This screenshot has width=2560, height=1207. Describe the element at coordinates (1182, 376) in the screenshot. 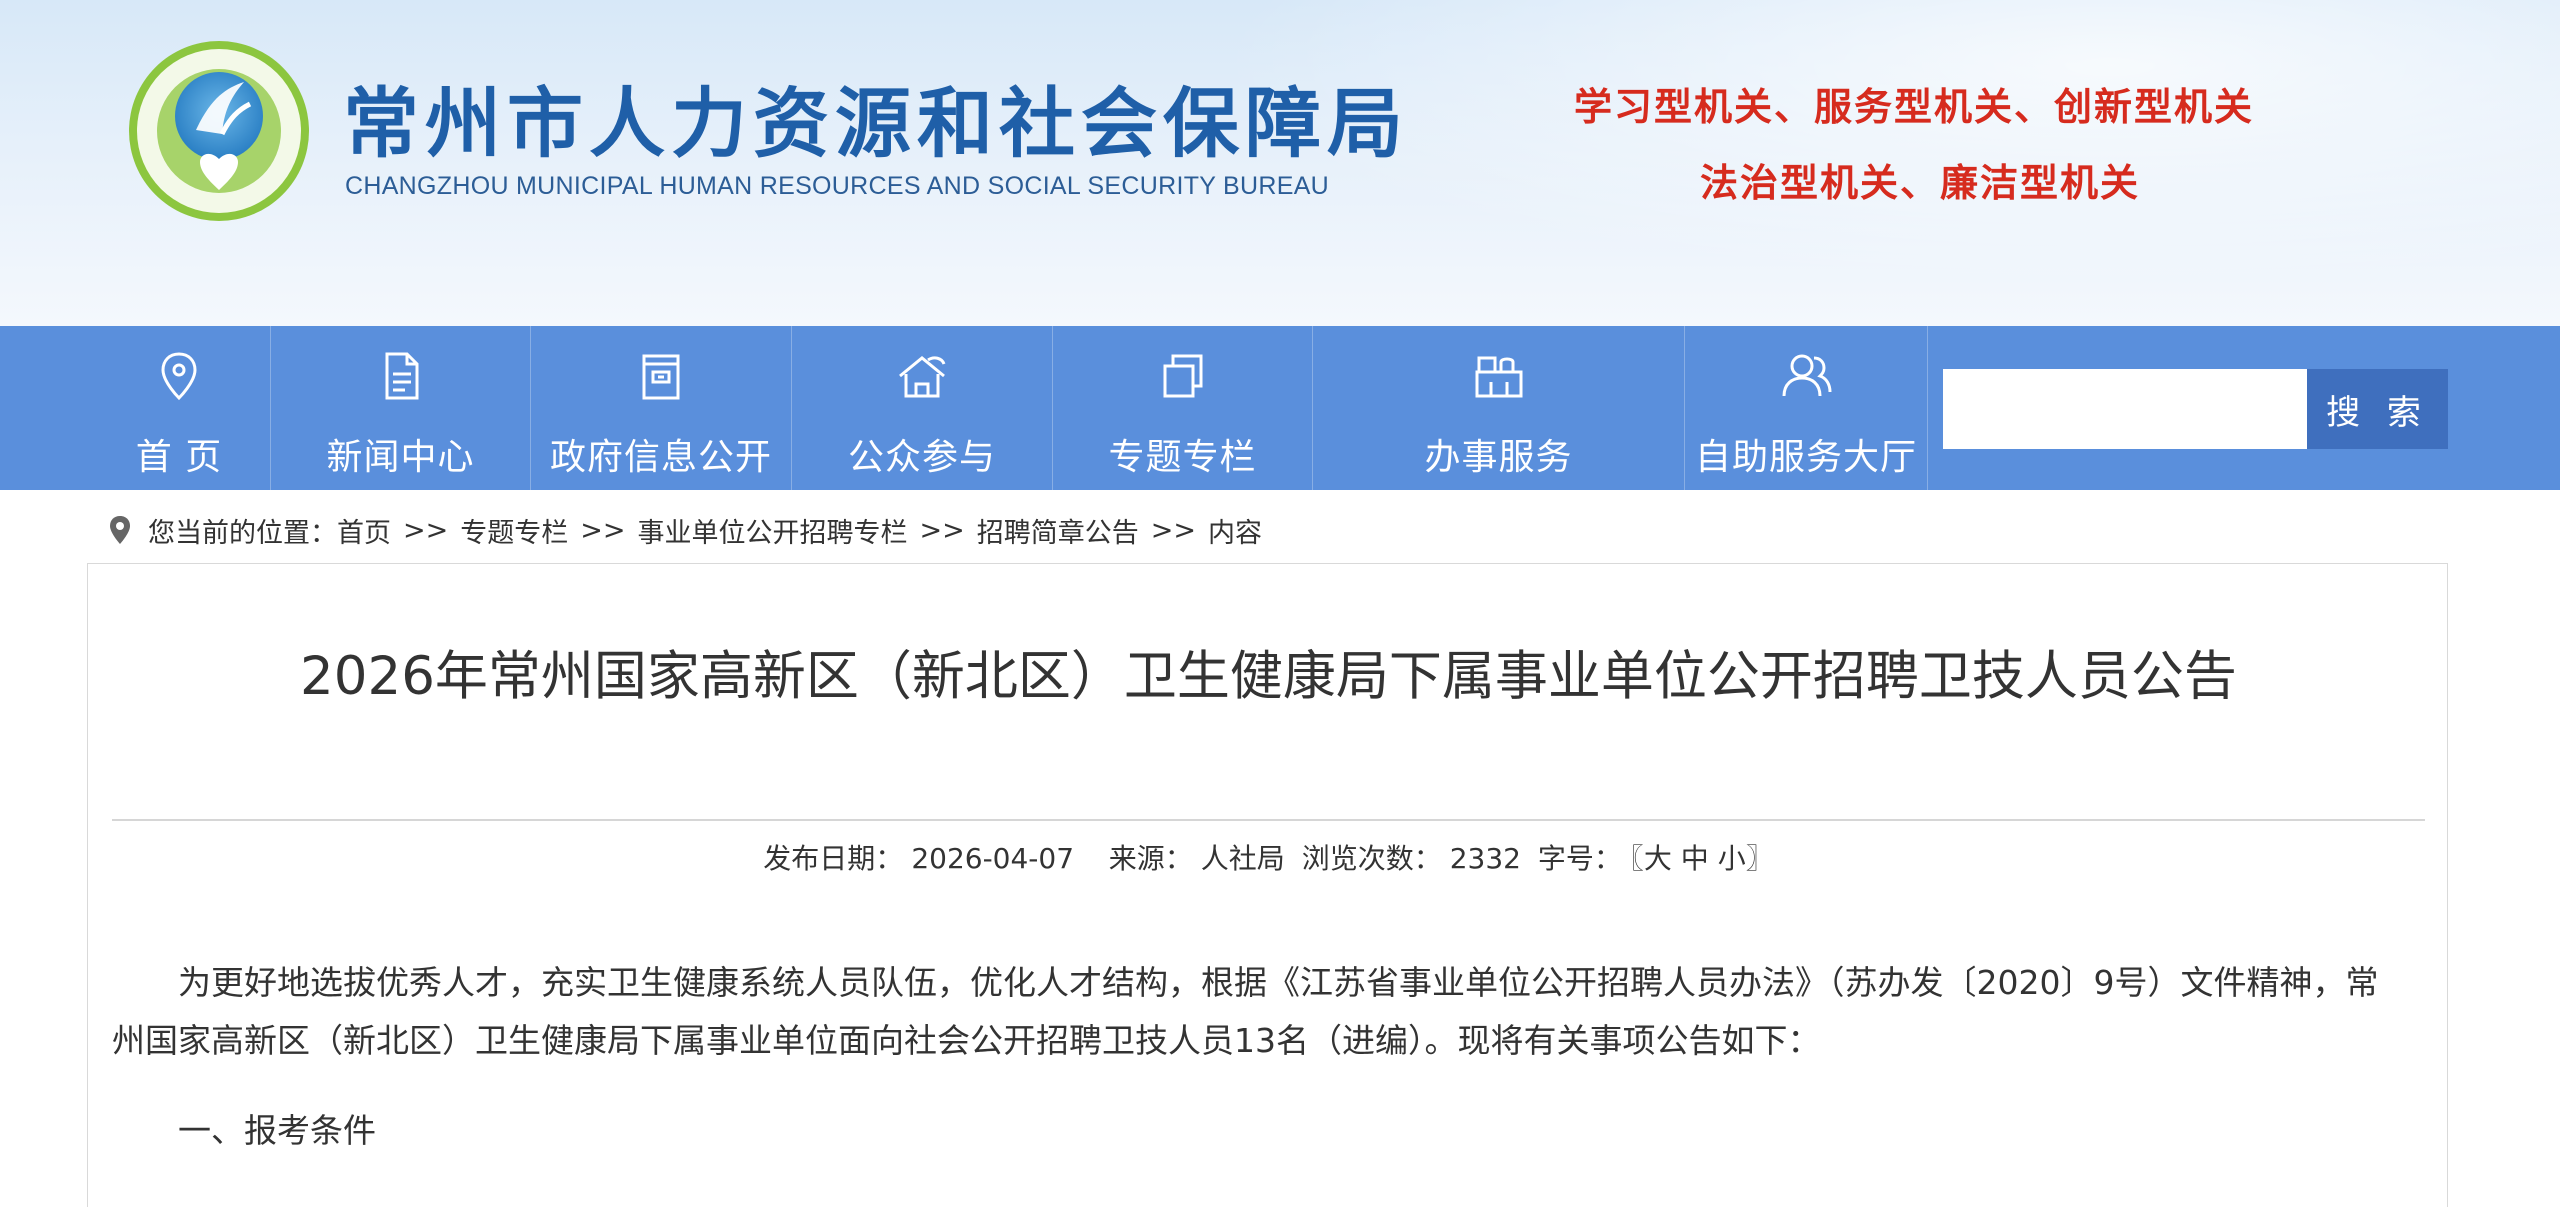

I see `copy-icon` at that location.